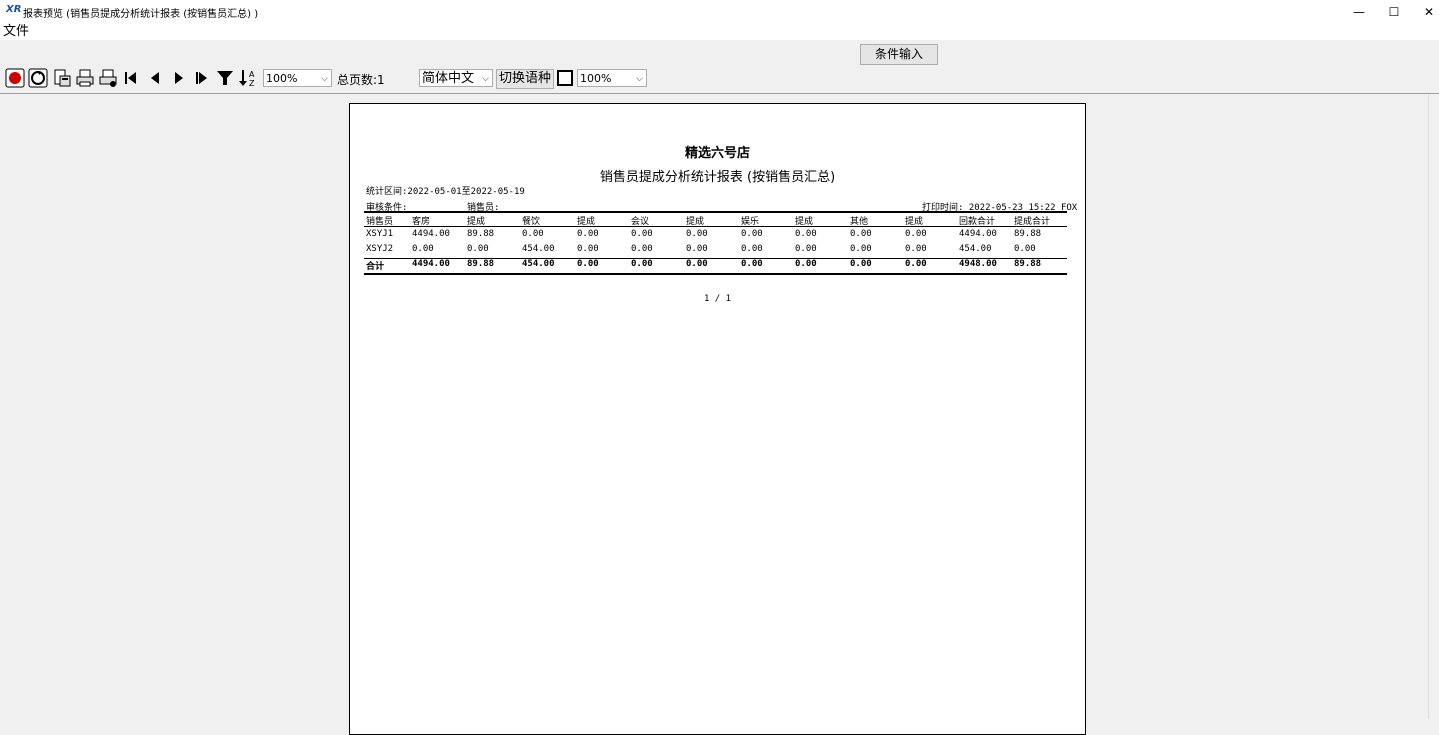  What do you see at coordinates (525, 79) in the screenshot?
I see `switch-language-button: 切换语种` at bounding box center [525, 79].